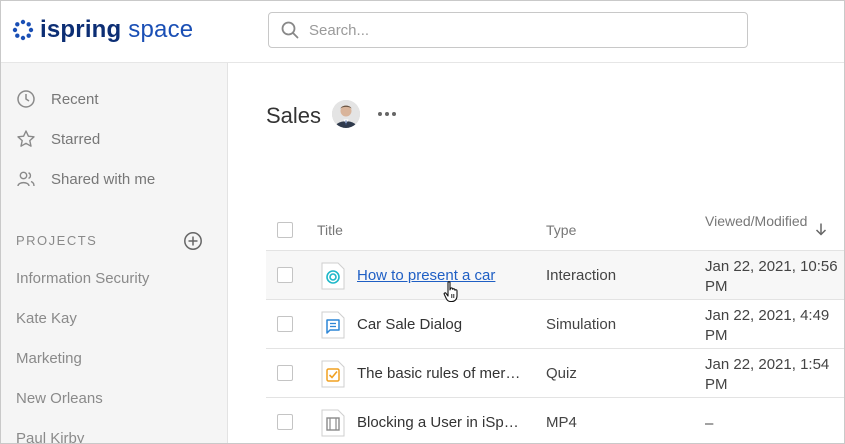 The height and width of the screenshot is (444, 845). What do you see at coordinates (26, 99) in the screenshot?
I see `clock-icon` at bounding box center [26, 99].